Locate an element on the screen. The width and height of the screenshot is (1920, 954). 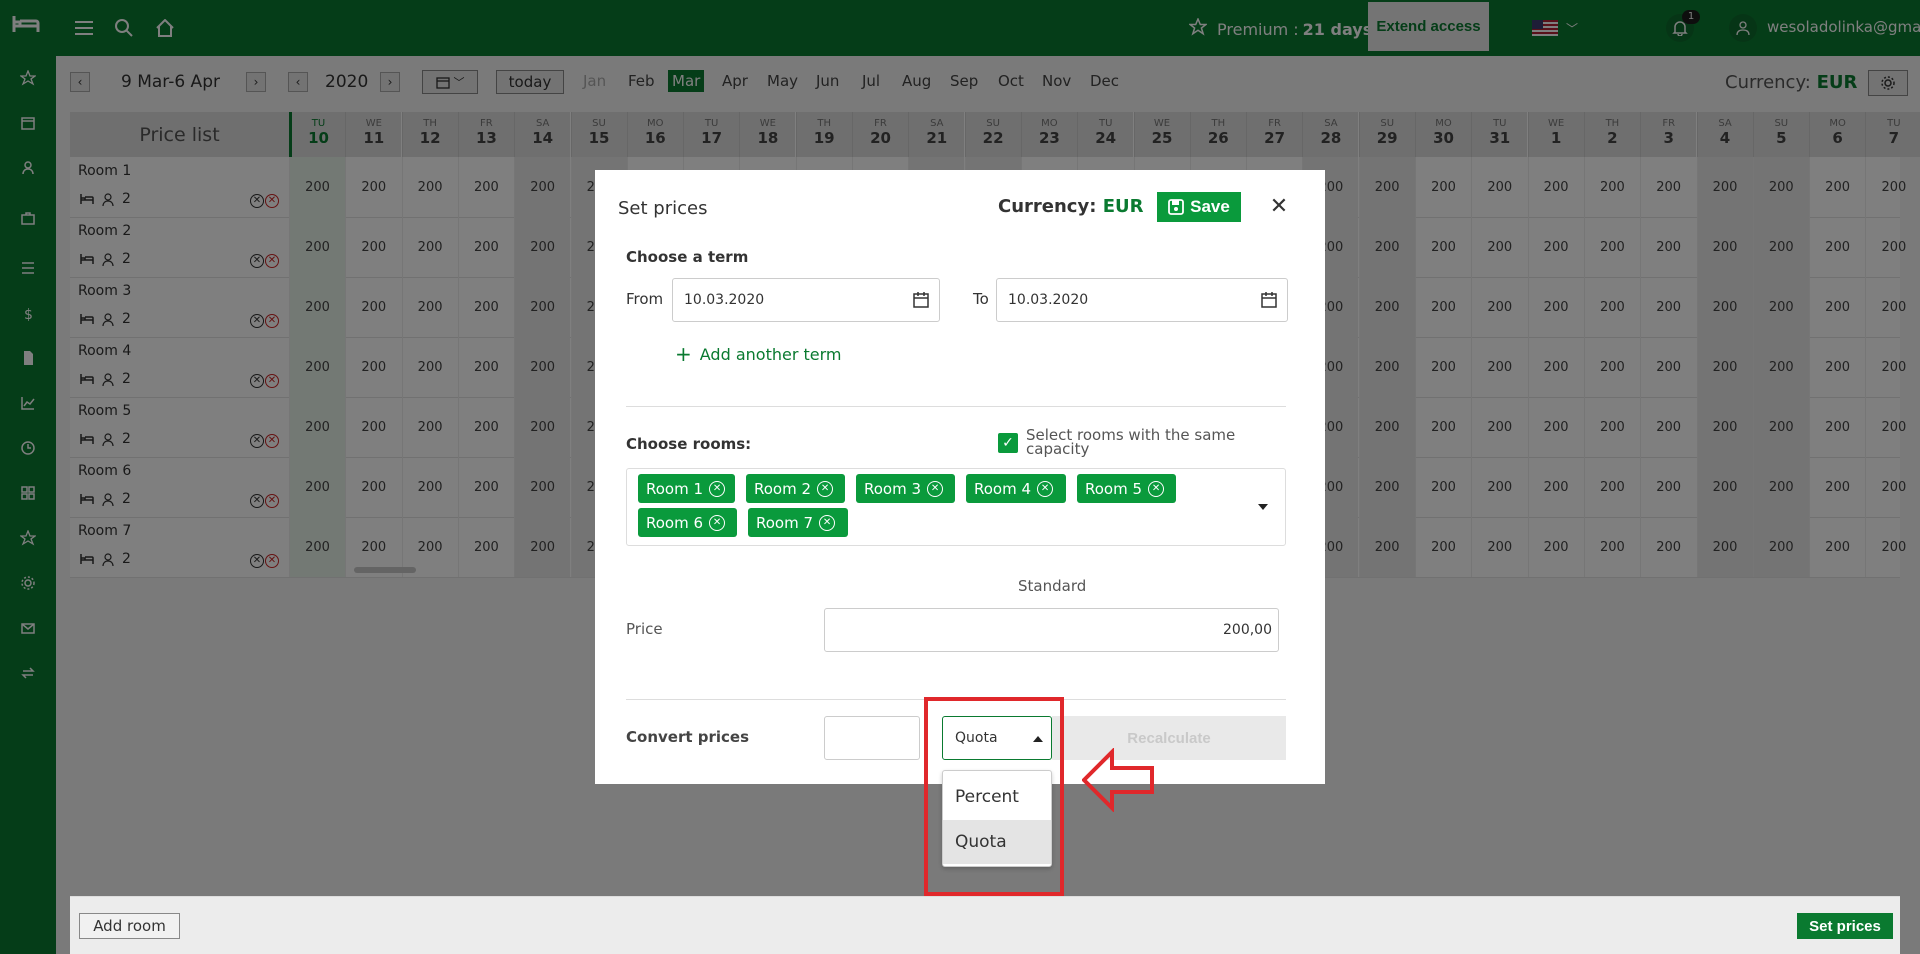
room-chip: Room 4 ✕ is located at coordinates (1016, 488).